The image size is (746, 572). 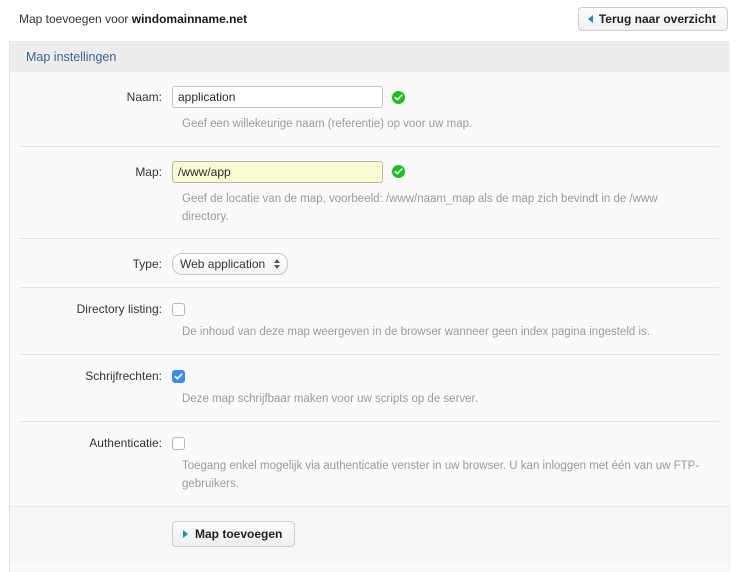 I want to click on map-path-input, so click(x=277, y=171).